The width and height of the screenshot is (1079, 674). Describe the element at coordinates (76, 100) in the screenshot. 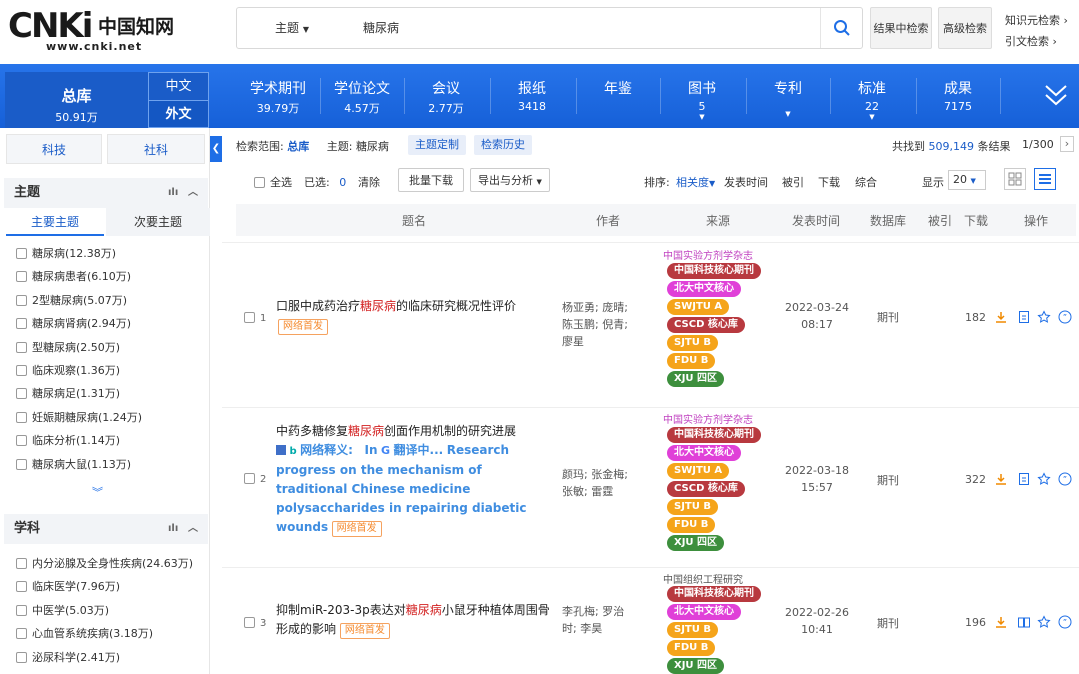

I see `tab-total: 总库 50.91万` at that location.